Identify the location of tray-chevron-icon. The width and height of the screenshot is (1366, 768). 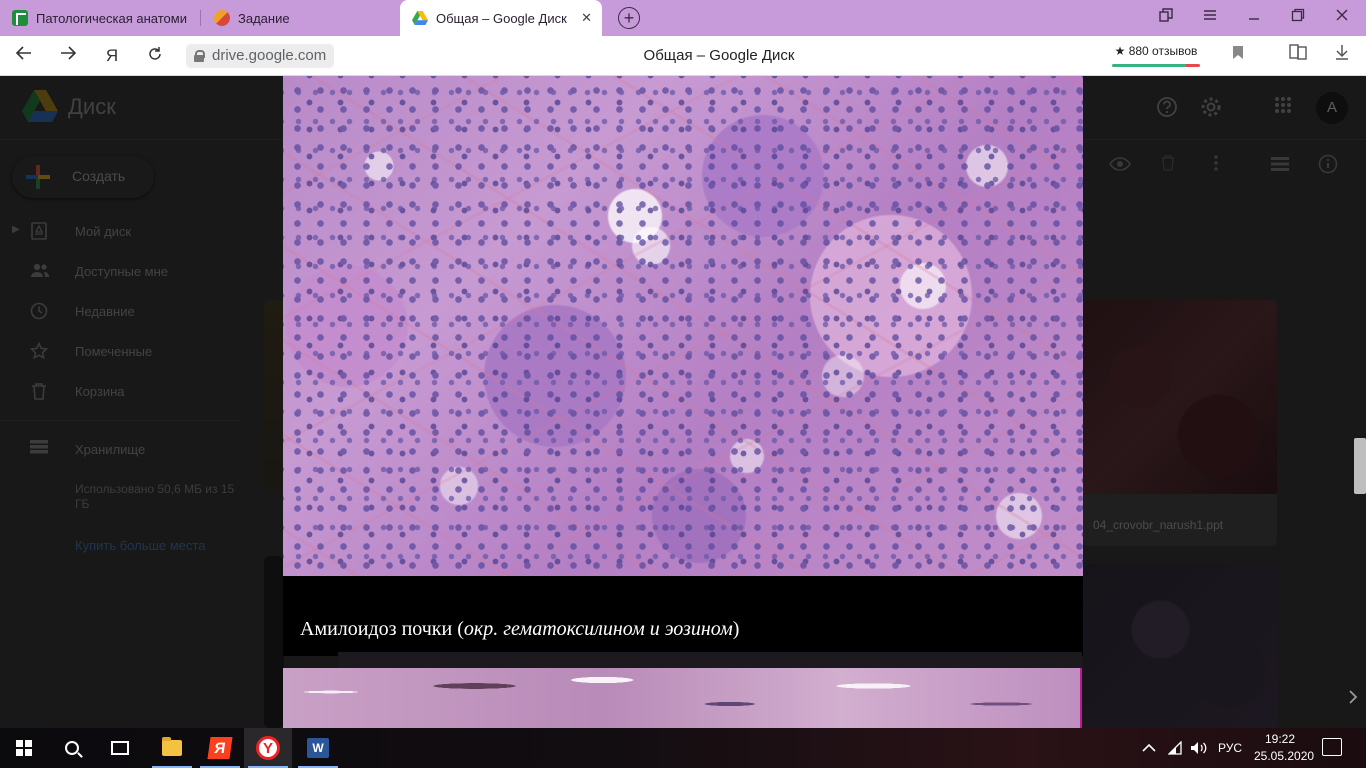
(1149, 748).